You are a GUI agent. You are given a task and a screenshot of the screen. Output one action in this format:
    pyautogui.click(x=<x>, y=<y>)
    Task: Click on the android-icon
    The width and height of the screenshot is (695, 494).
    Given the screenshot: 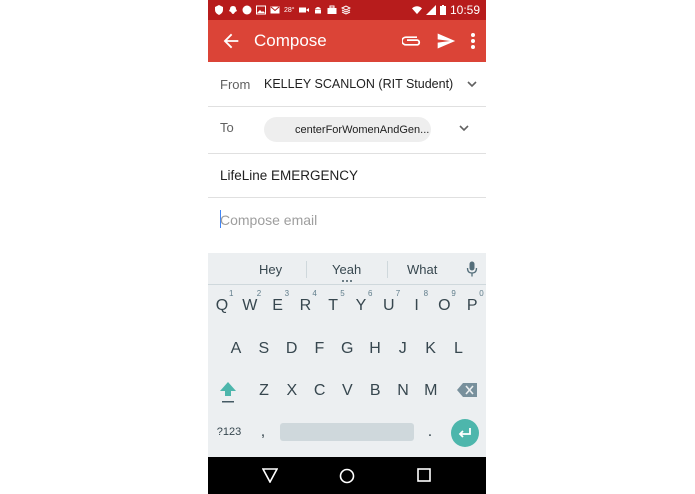 What is the action you would take?
    pyautogui.click(x=317, y=10)
    